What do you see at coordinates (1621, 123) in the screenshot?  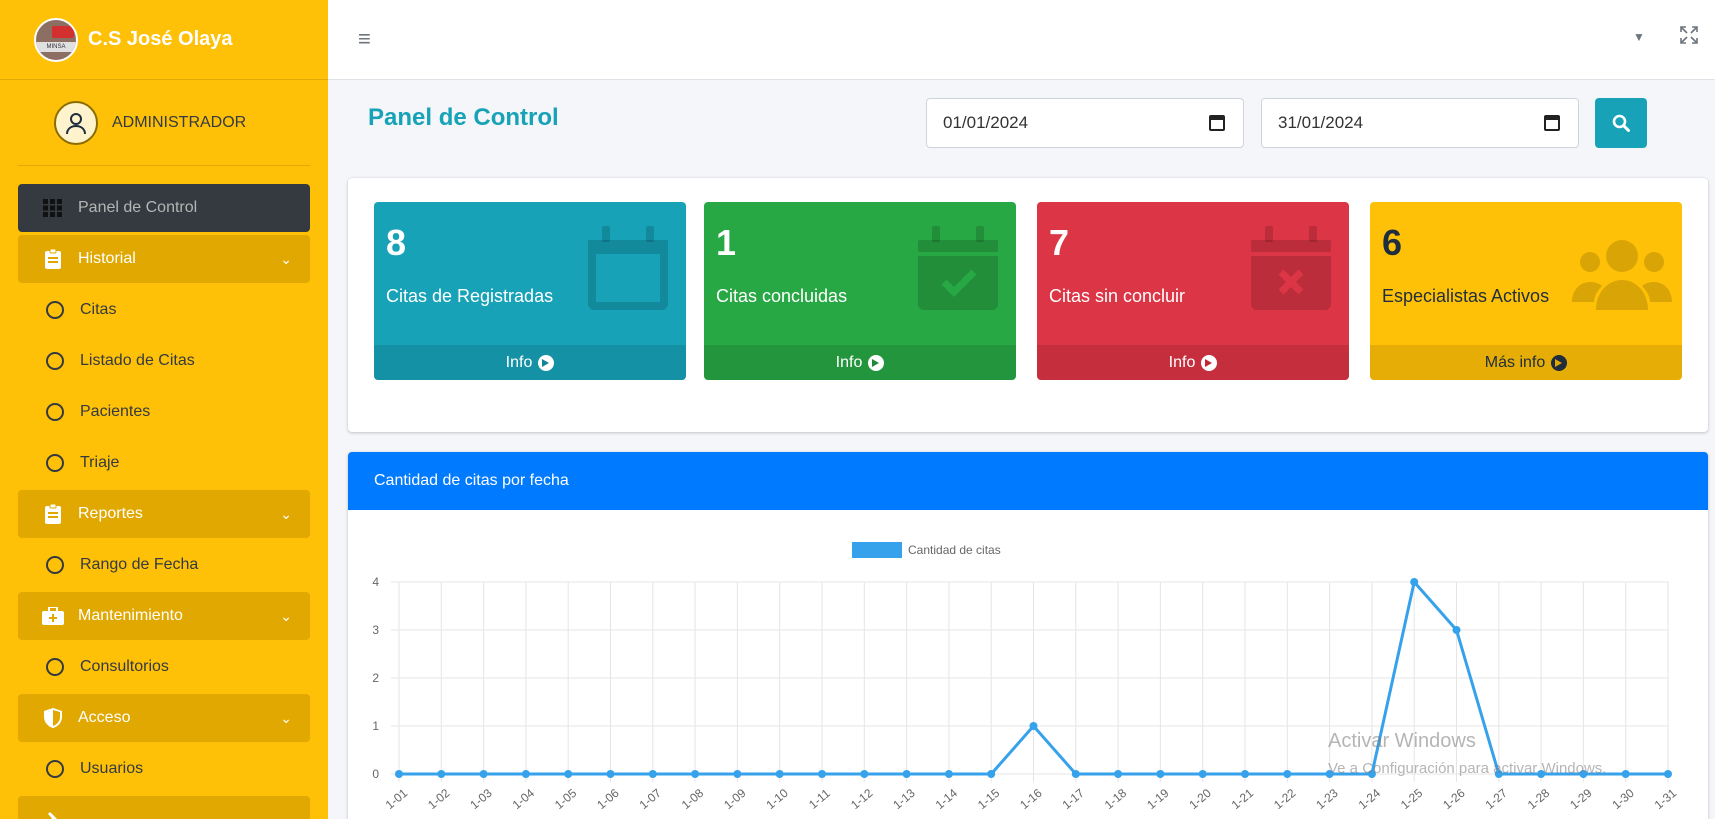 I see `search-button` at bounding box center [1621, 123].